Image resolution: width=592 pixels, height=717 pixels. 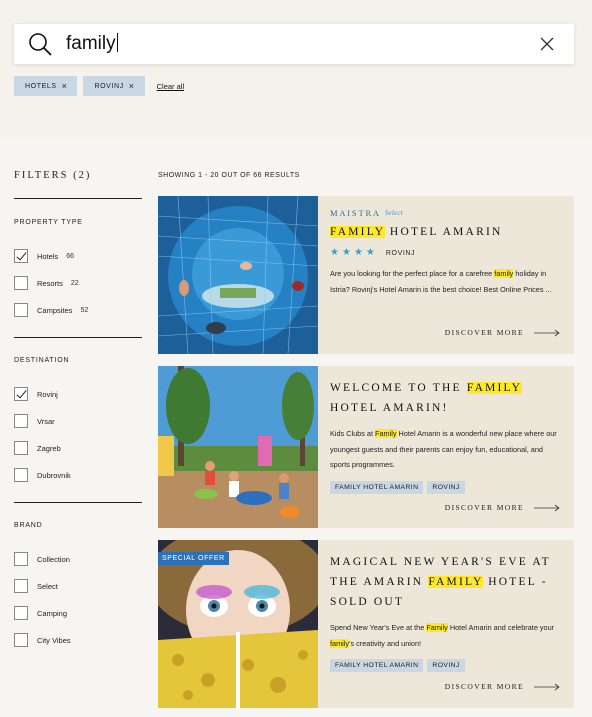 I want to click on card-image-kids-club, so click(x=238, y=447).